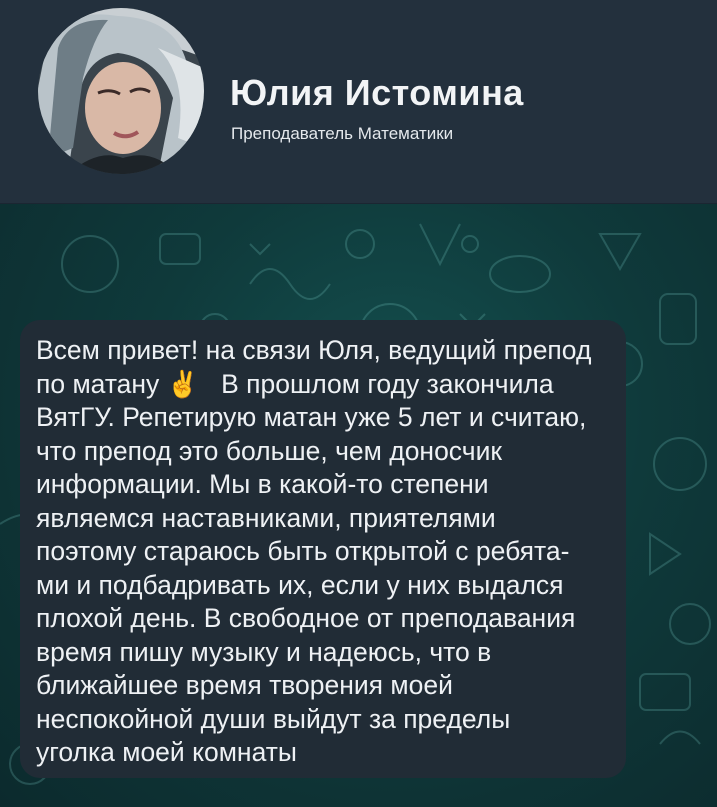 This screenshot has height=807, width=717. I want to click on message-line: поэтому стараюсь быть открытой с ребята-, so click(303, 551).